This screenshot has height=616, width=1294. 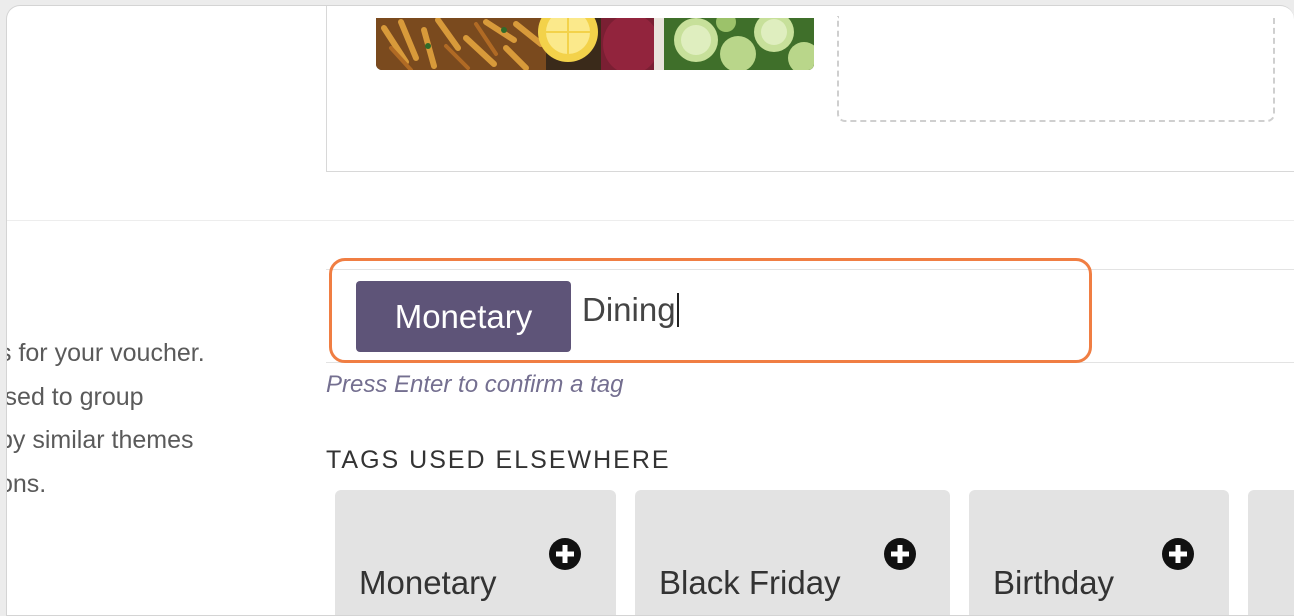 What do you see at coordinates (792, 552) in the screenshot?
I see `suggested-tag-black-friday: Black Friday` at bounding box center [792, 552].